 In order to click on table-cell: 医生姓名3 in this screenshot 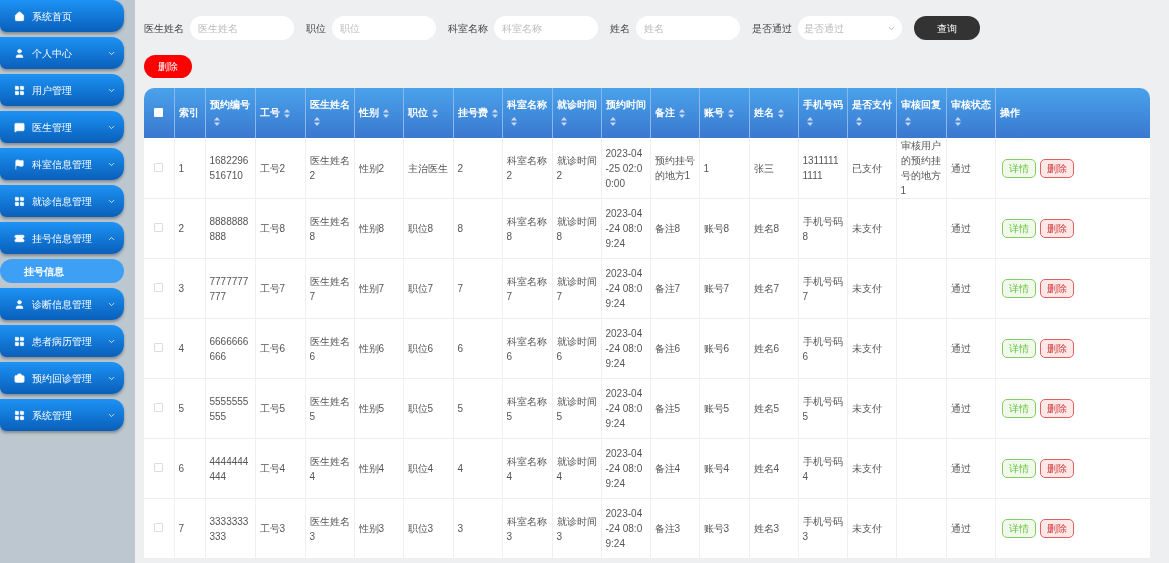, I will do `click(329, 528)`.